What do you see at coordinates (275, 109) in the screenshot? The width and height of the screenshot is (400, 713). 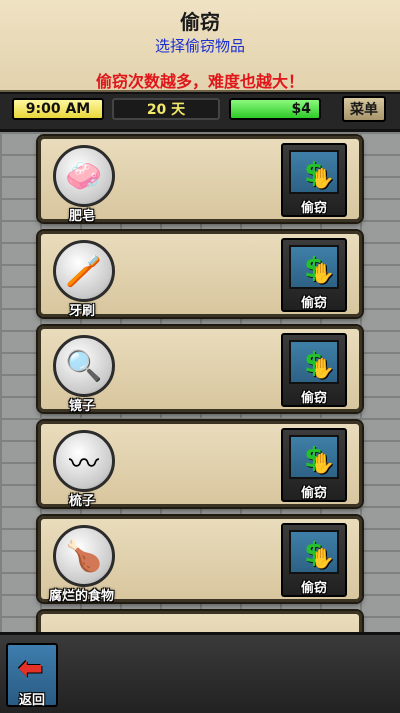 I see `money-display: $4` at bounding box center [275, 109].